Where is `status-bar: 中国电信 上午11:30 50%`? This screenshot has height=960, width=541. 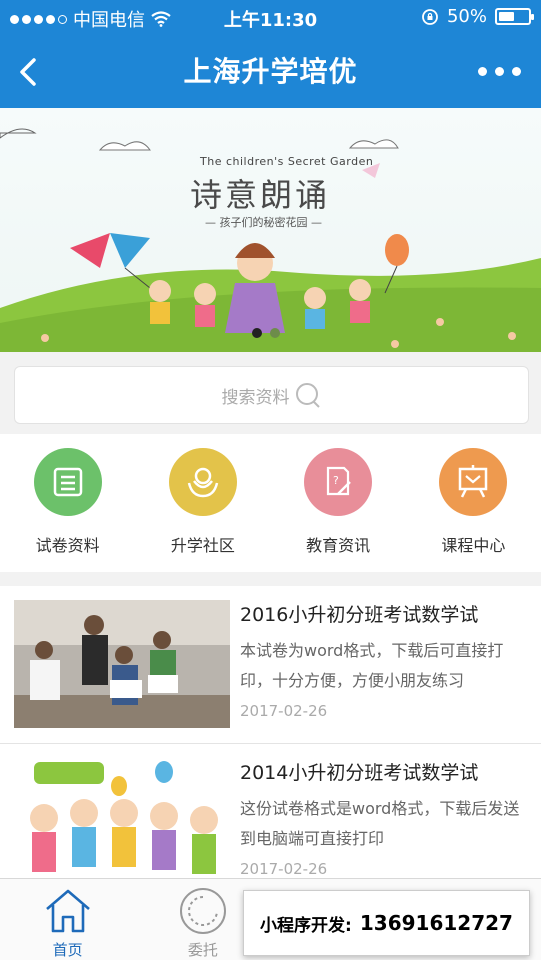
status-bar: 中国电信 上午11:30 50% is located at coordinates (270, 18).